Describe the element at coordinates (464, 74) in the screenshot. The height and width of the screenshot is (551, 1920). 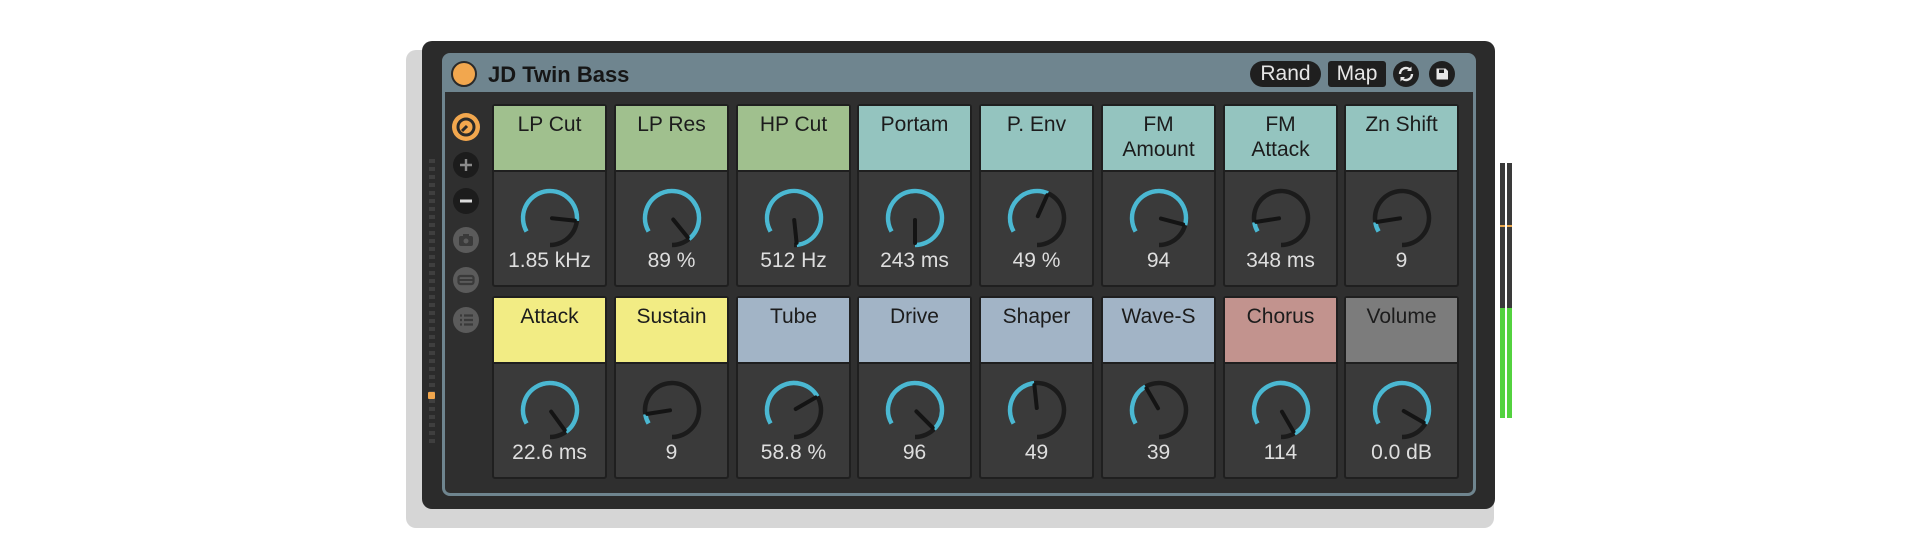
I see `device-power-button` at that location.